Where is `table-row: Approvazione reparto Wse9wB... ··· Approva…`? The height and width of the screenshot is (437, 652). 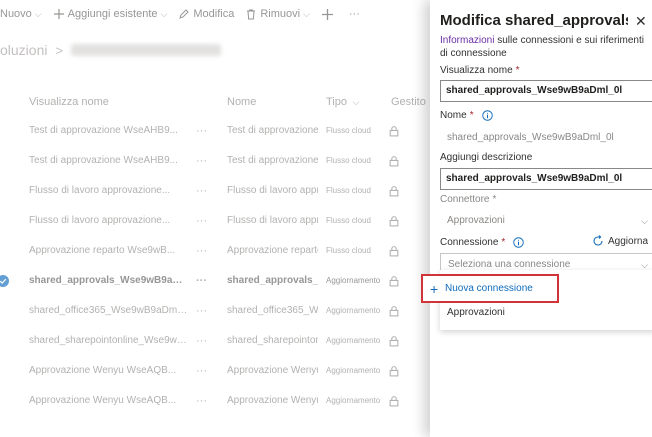
table-row: Approvazione reparto Wse9wB... ··· Approva… is located at coordinates (215, 251).